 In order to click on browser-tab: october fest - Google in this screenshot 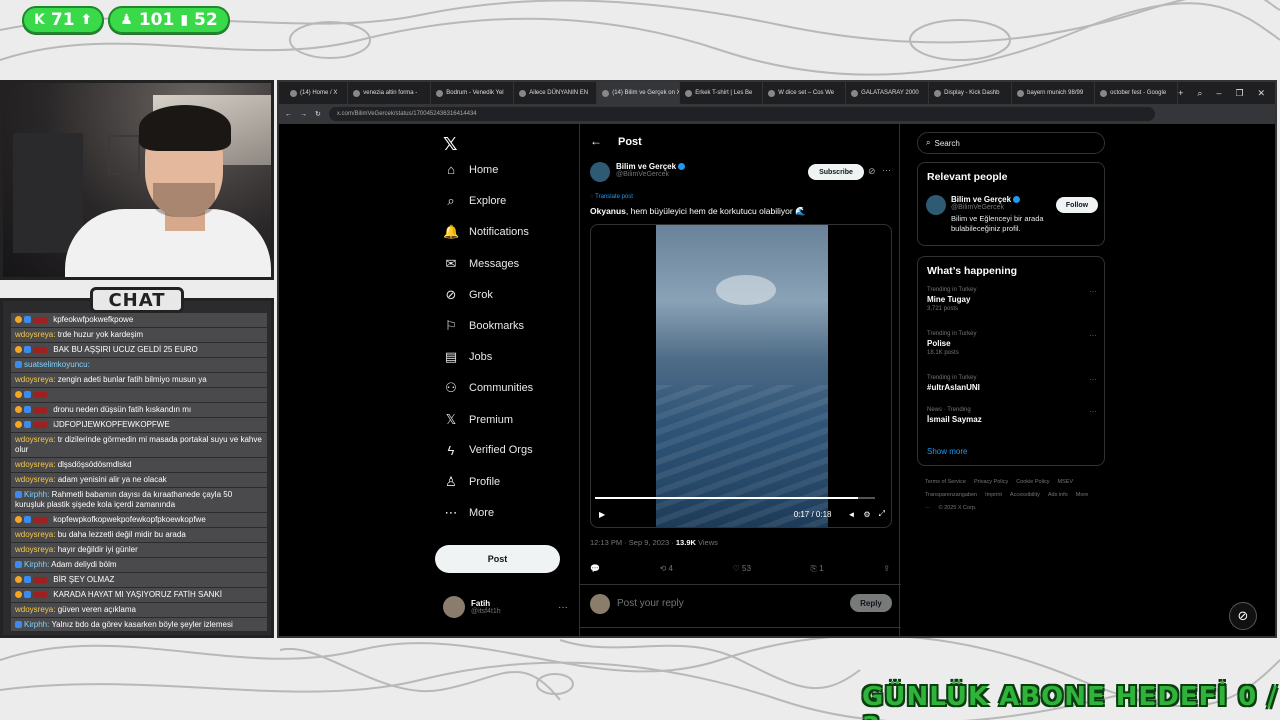, I will do `click(1137, 93)`.